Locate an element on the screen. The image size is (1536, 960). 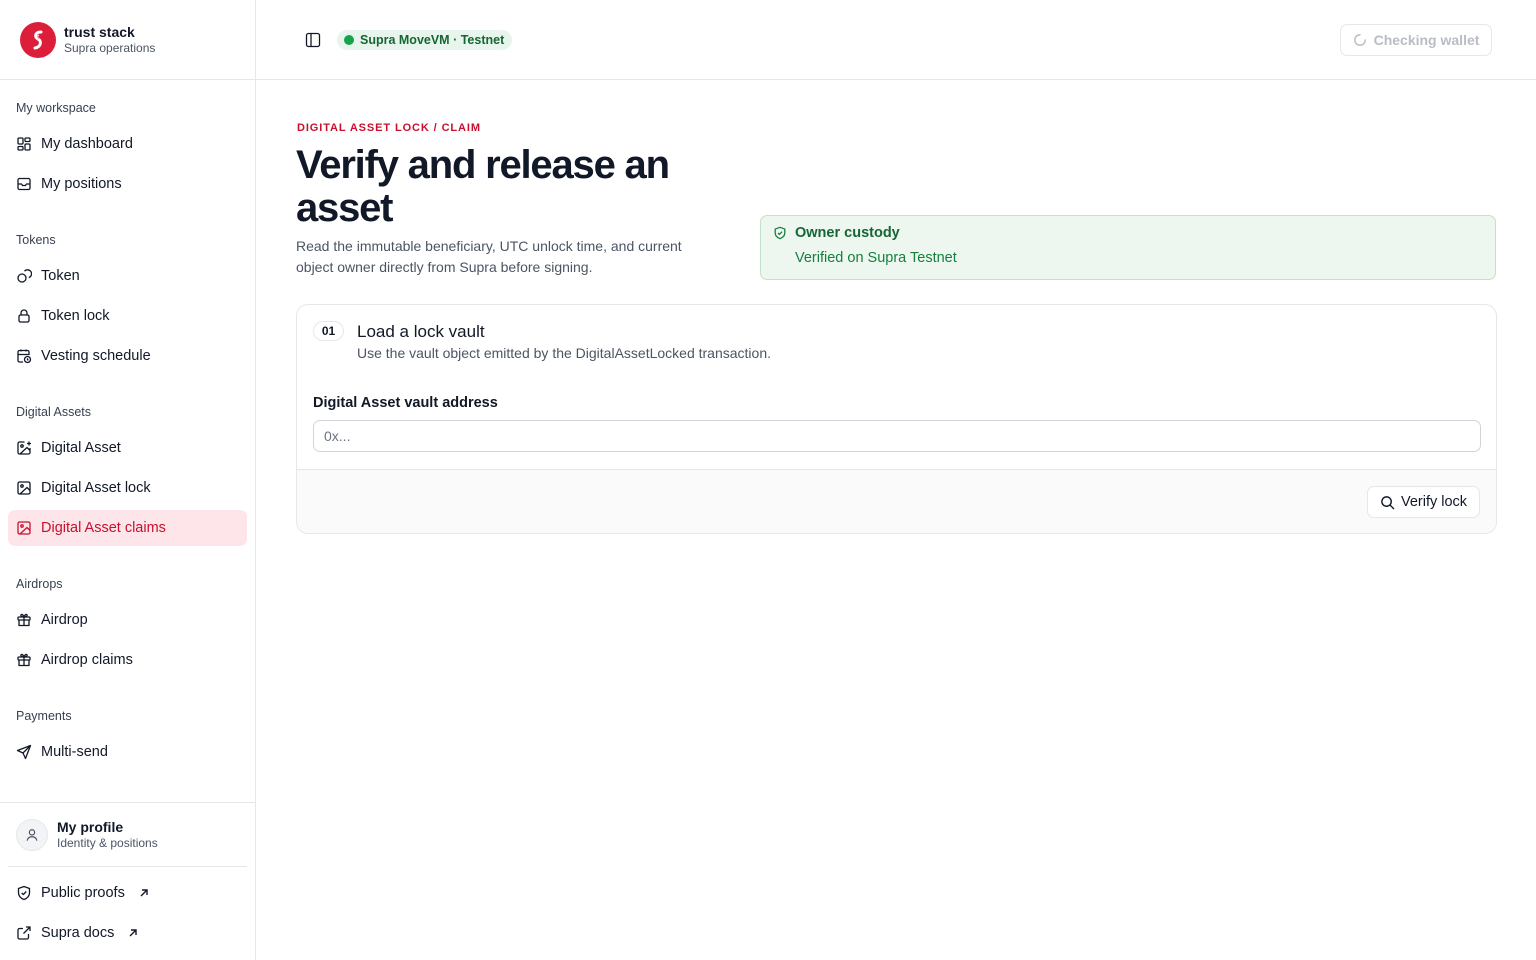
public-proofs-label: Public proofs is located at coordinates (83, 893).